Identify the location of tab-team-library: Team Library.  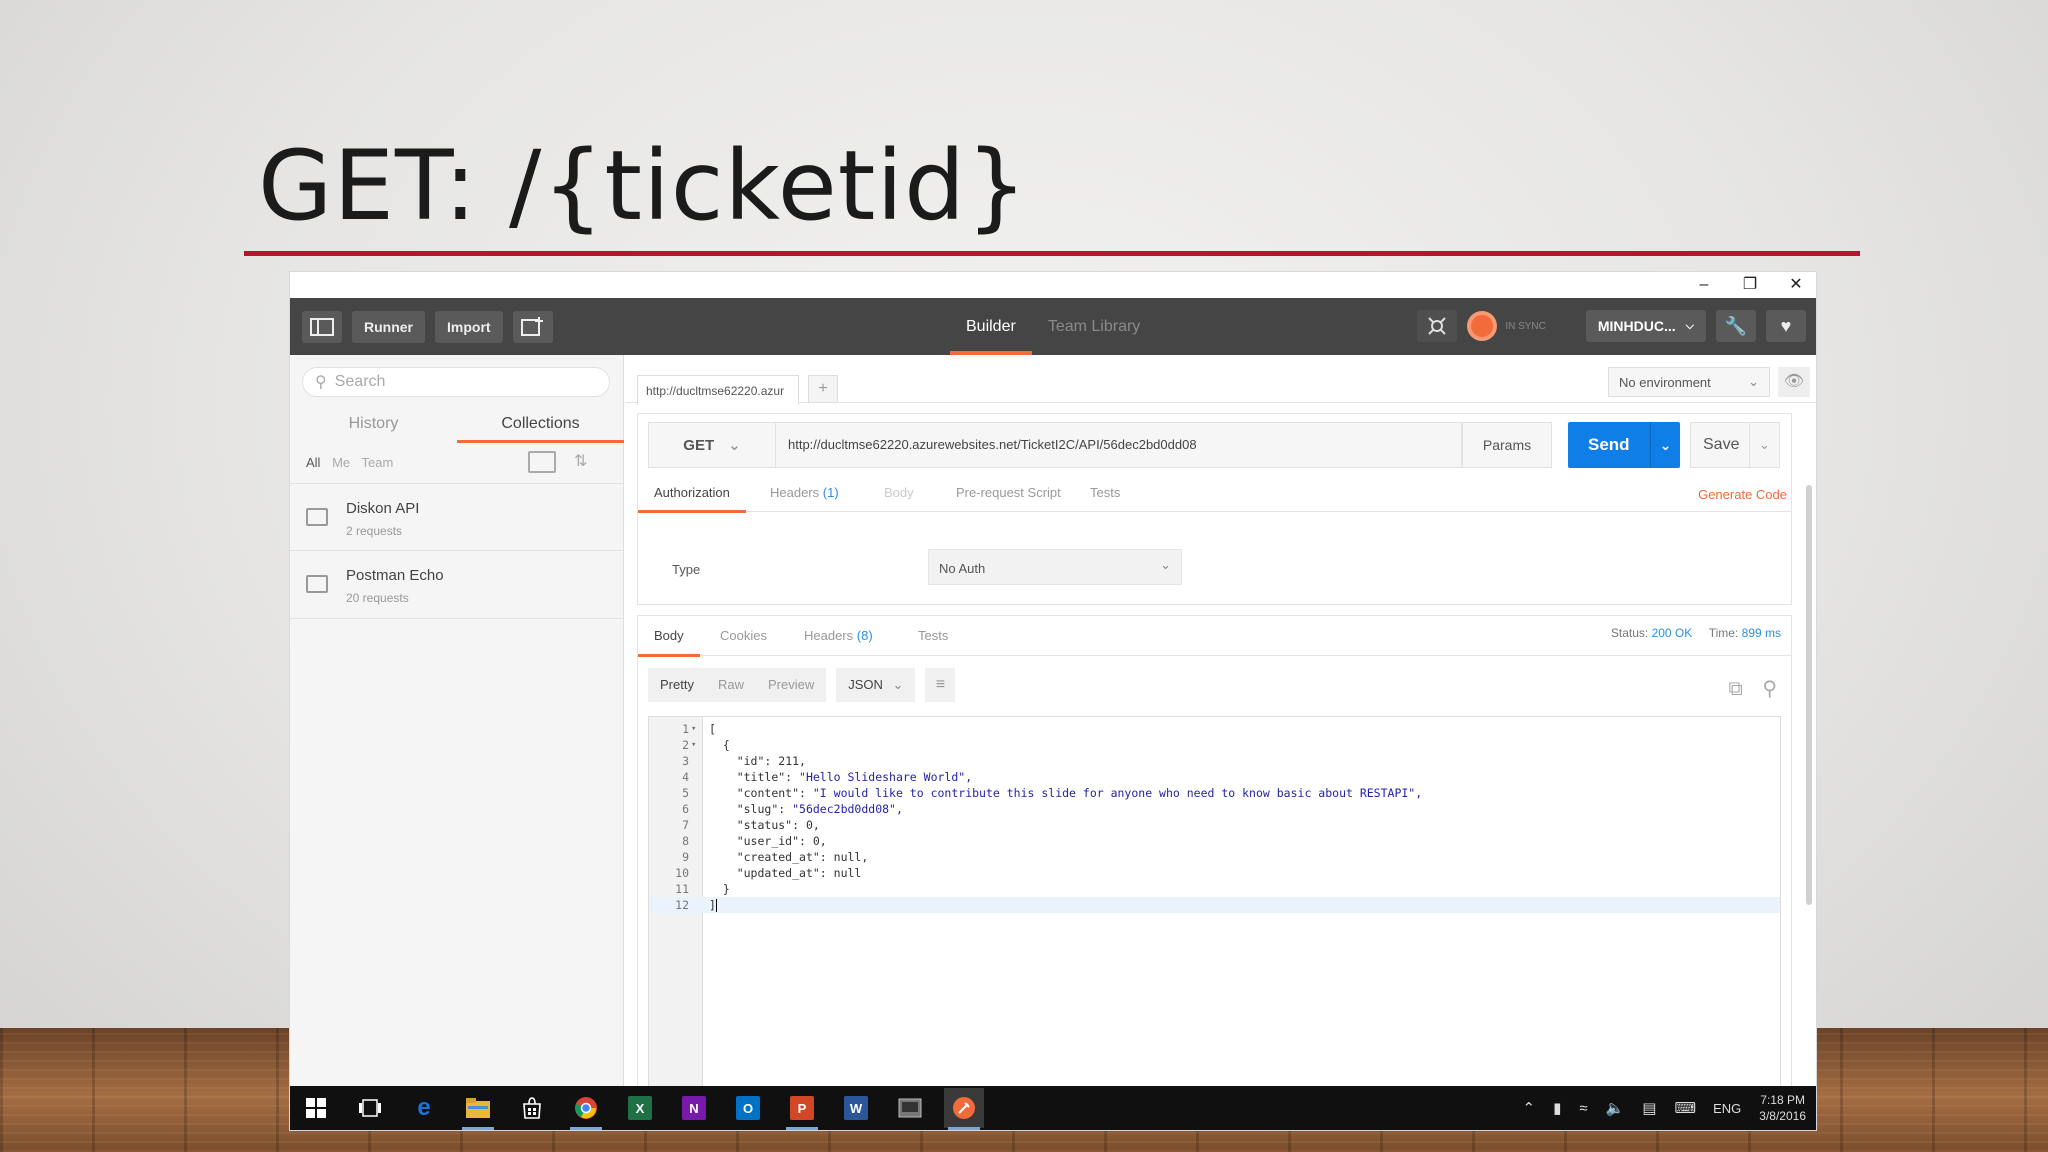
(1094, 326).